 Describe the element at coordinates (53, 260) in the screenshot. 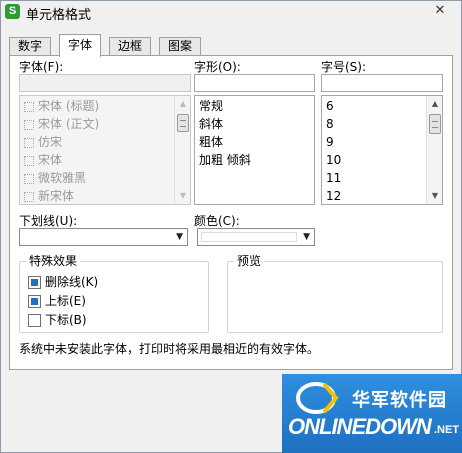

I see `effects-title: 特殊效果` at that location.